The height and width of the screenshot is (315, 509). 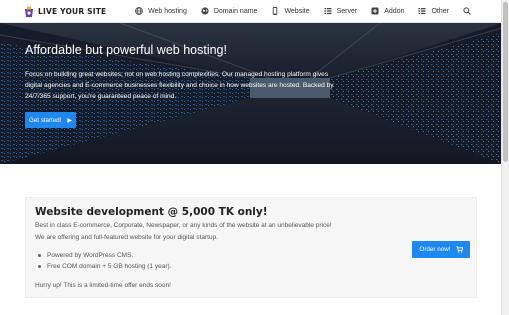 I want to click on nav-item-server: Server, so click(x=341, y=11).